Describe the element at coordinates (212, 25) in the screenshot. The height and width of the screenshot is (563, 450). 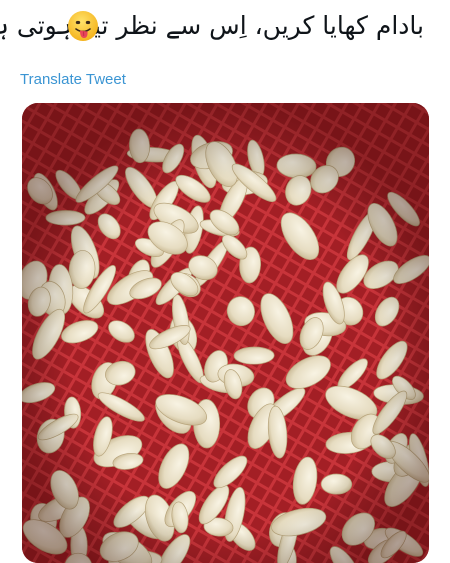
I see `tweet-text: بادام کھایا کریں، اِس سے نظر تیز ہوتی ہے` at that location.